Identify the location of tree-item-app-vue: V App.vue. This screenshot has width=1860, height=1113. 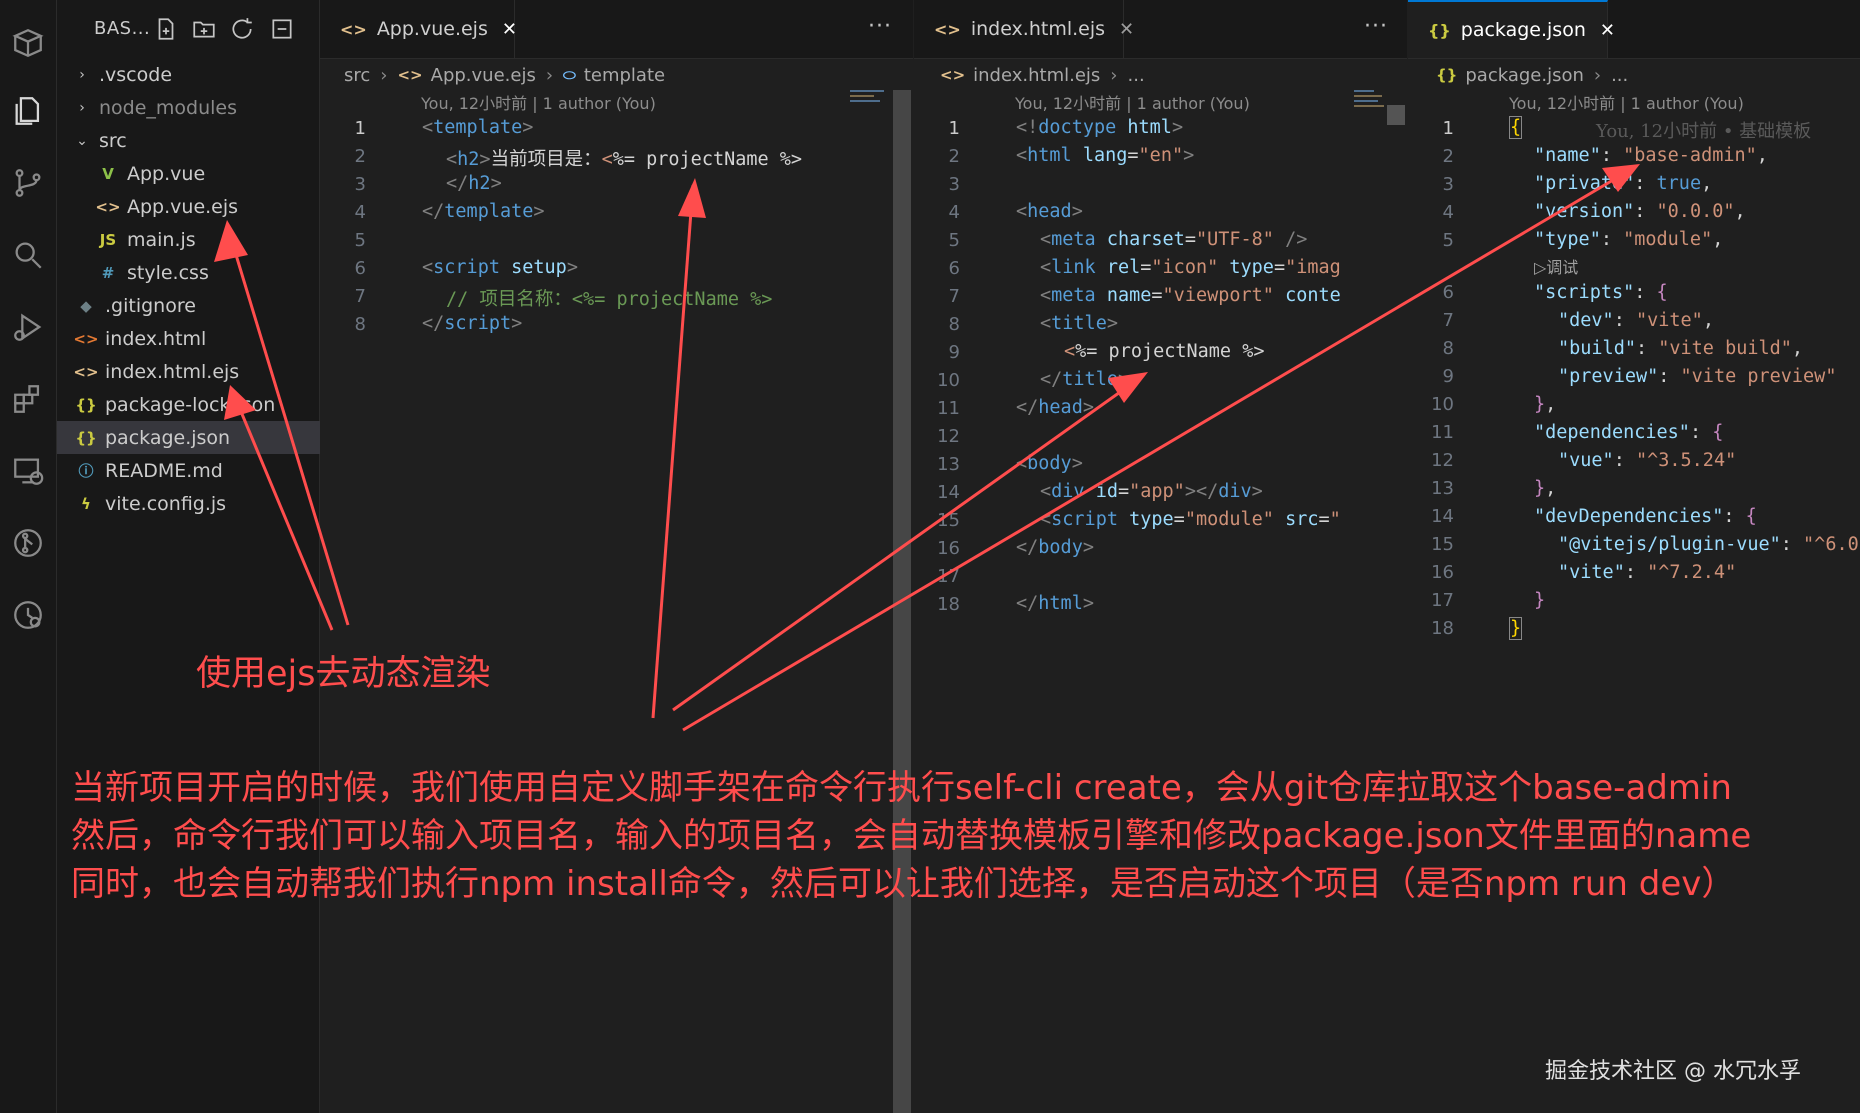
(207, 173).